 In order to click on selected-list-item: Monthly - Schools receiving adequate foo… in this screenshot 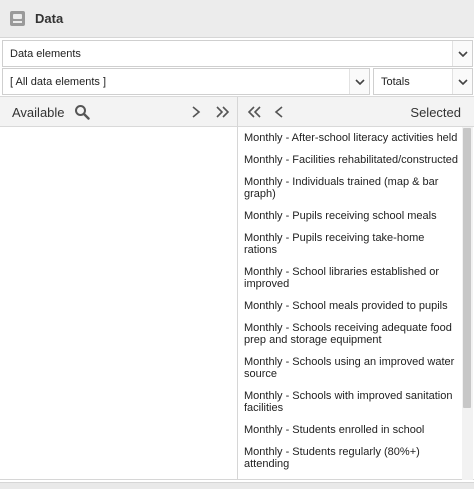, I will do `click(350, 334)`.